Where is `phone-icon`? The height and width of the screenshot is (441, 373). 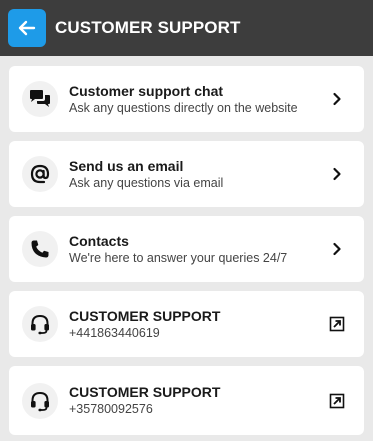
phone-icon is located at coordinates (40, 249).